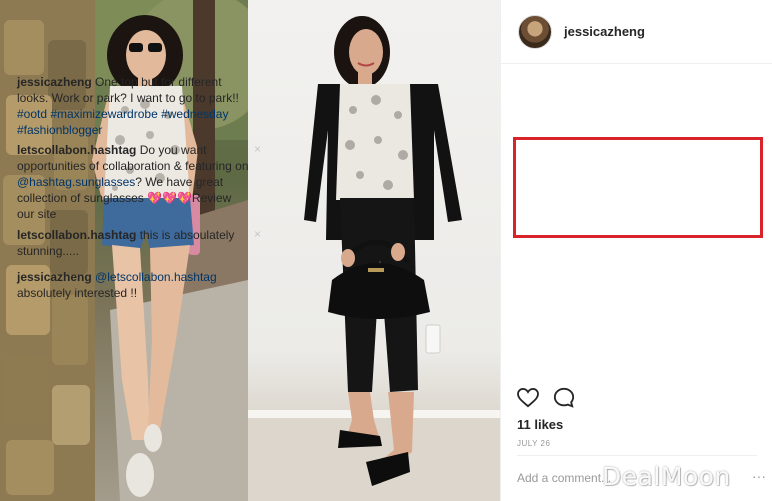  What do you see at coordinates (156, 277) in the screenshot?
I see `comment-mention: @letscollabon.hashtag` at bounding box center [156, 277].